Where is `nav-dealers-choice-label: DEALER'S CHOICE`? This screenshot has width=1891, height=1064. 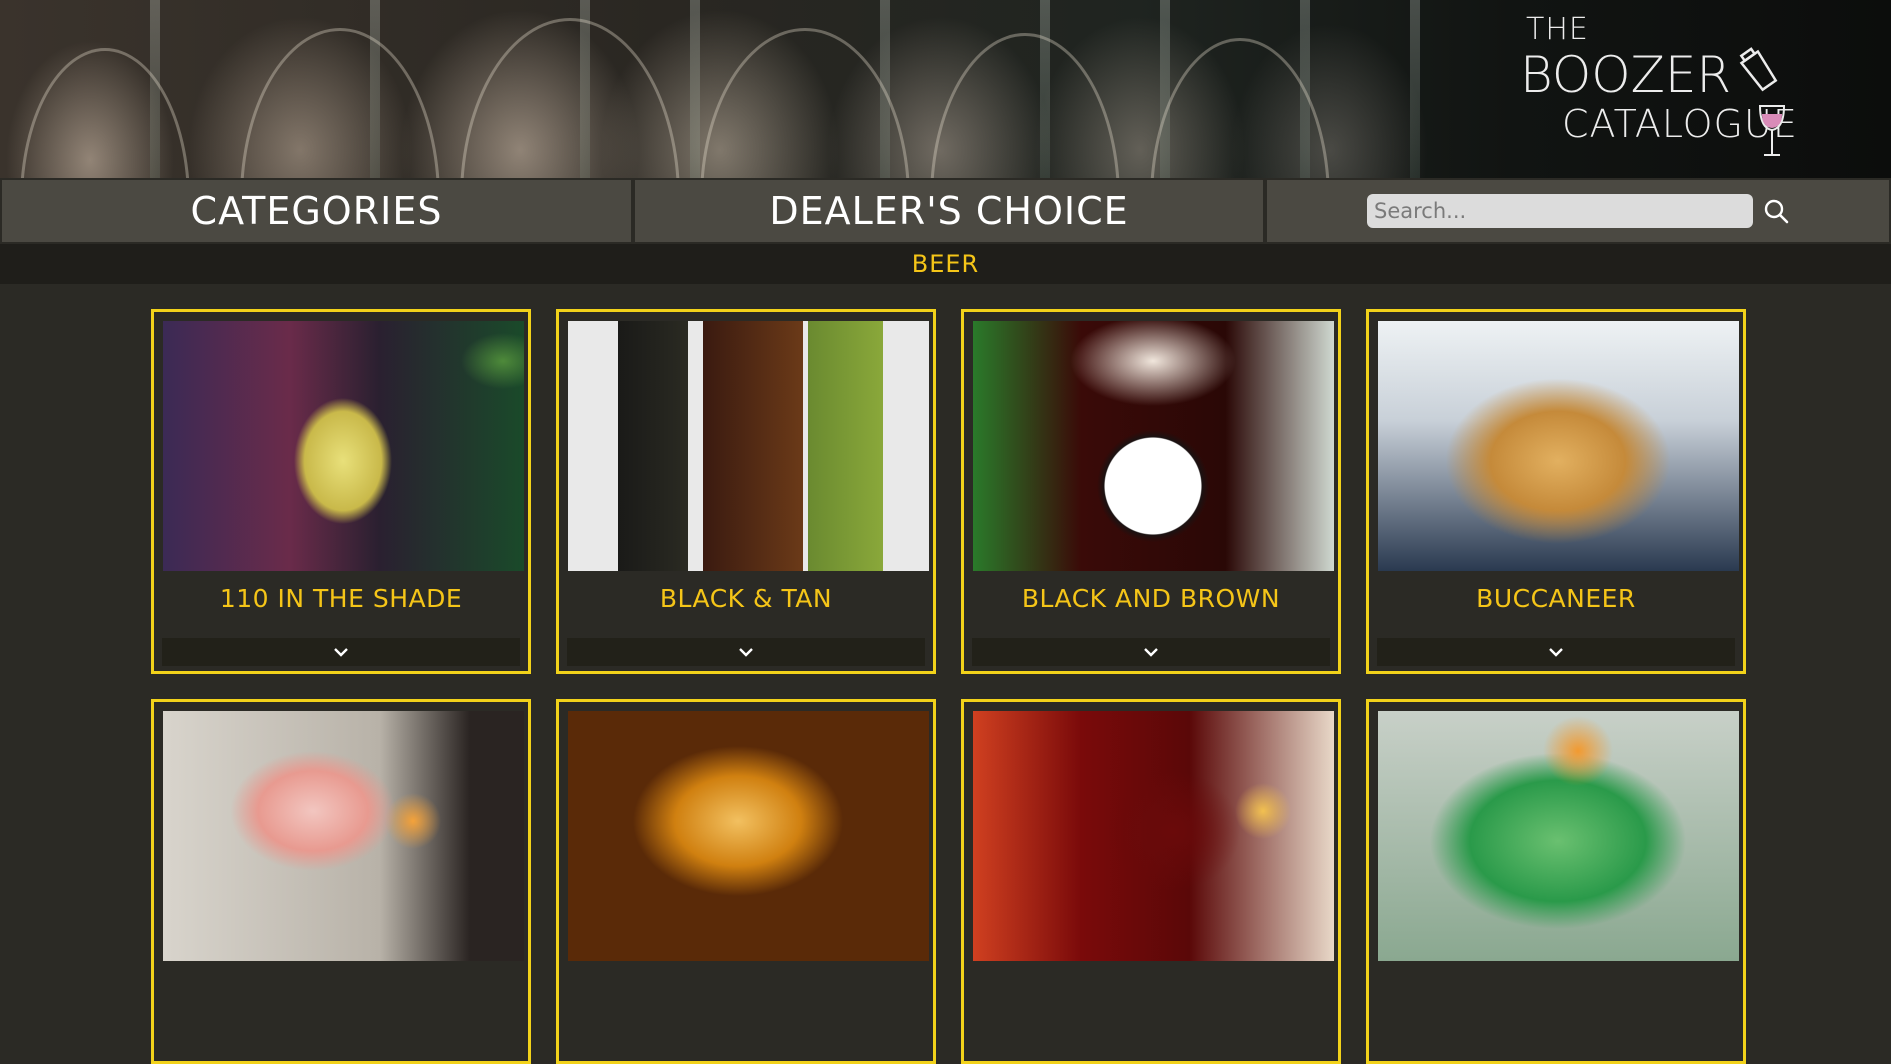
nav-dealers-choice-label: DEALER'S CHOICE is located at coordinates (948, 211).